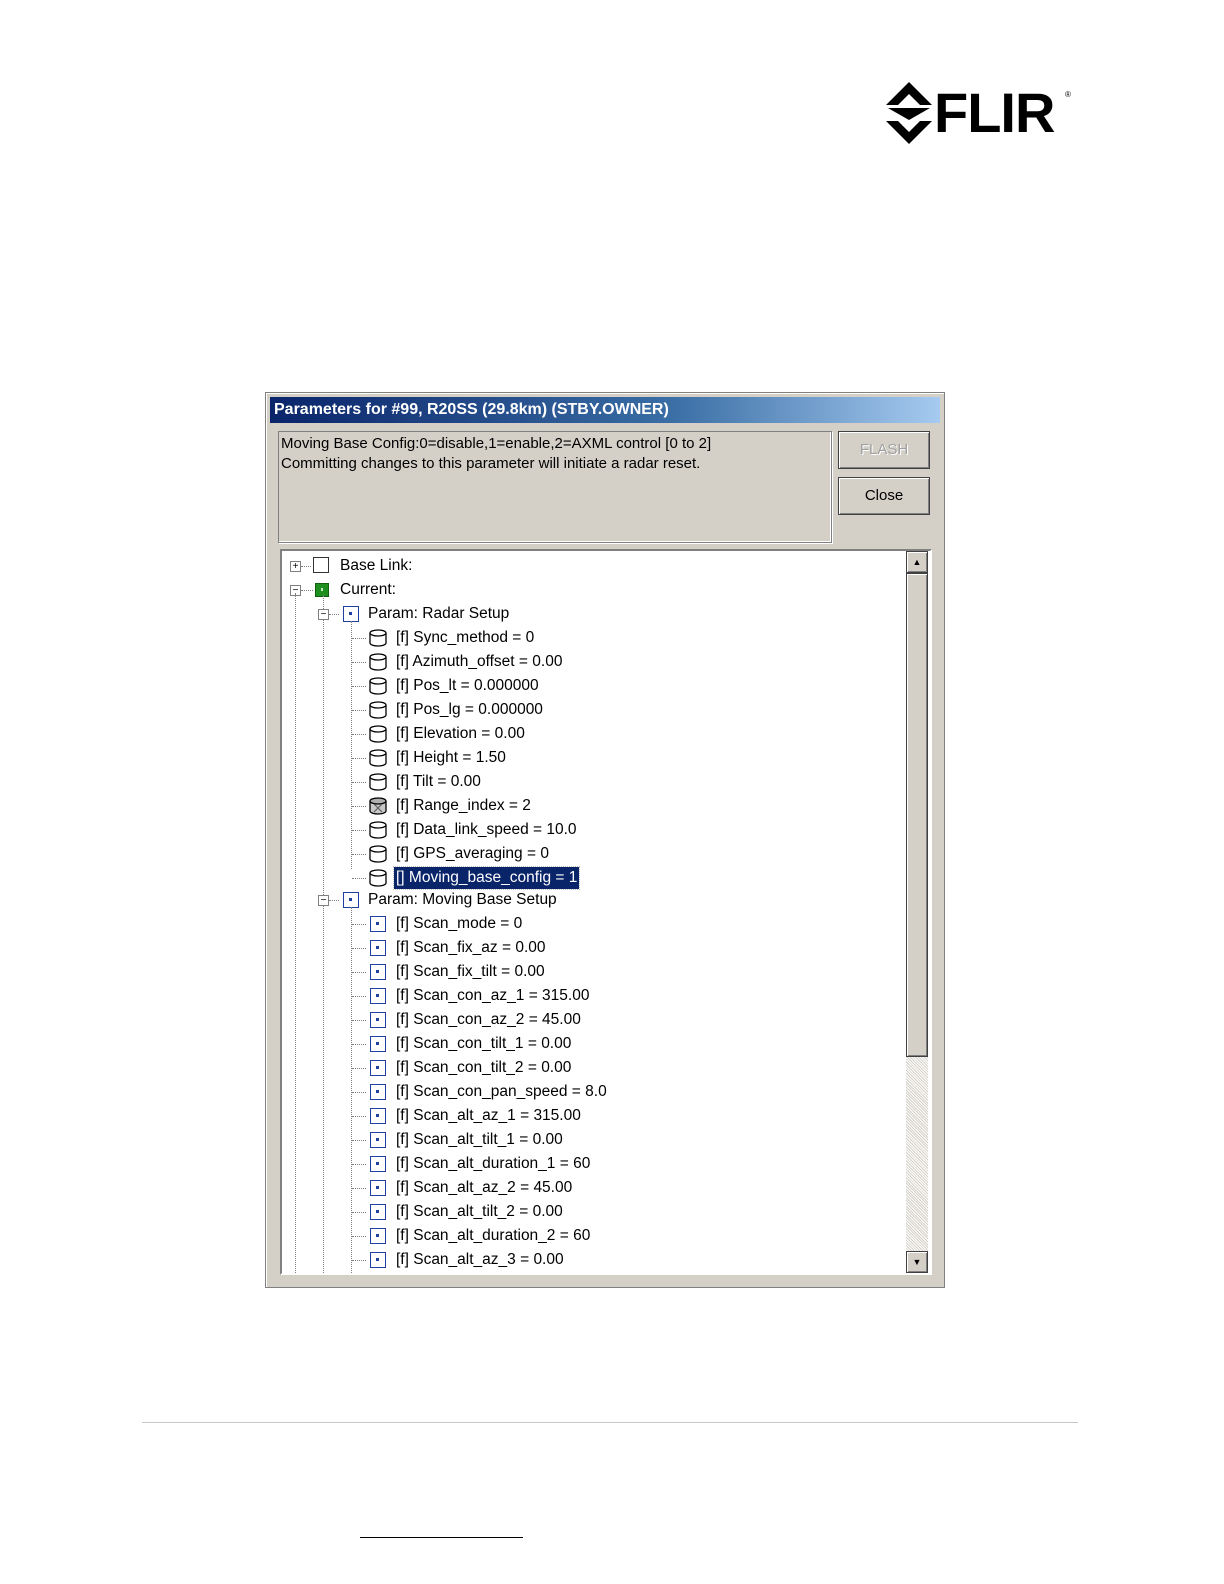 The width and height of the screenshot is (1224, 1584). Describe the element at coordinates (582, 948) in the screenshot. I see `tree-param-item: [f] Scan_fix_az = 0.00` at that location.